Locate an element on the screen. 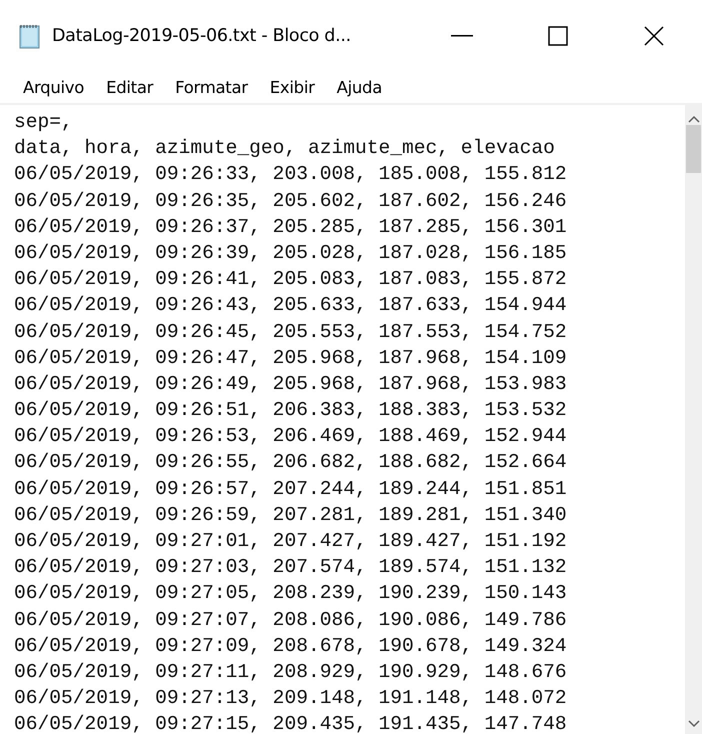 This screenshot has width=702, height=734. minimize-icon is located at coordinates (462, 36).